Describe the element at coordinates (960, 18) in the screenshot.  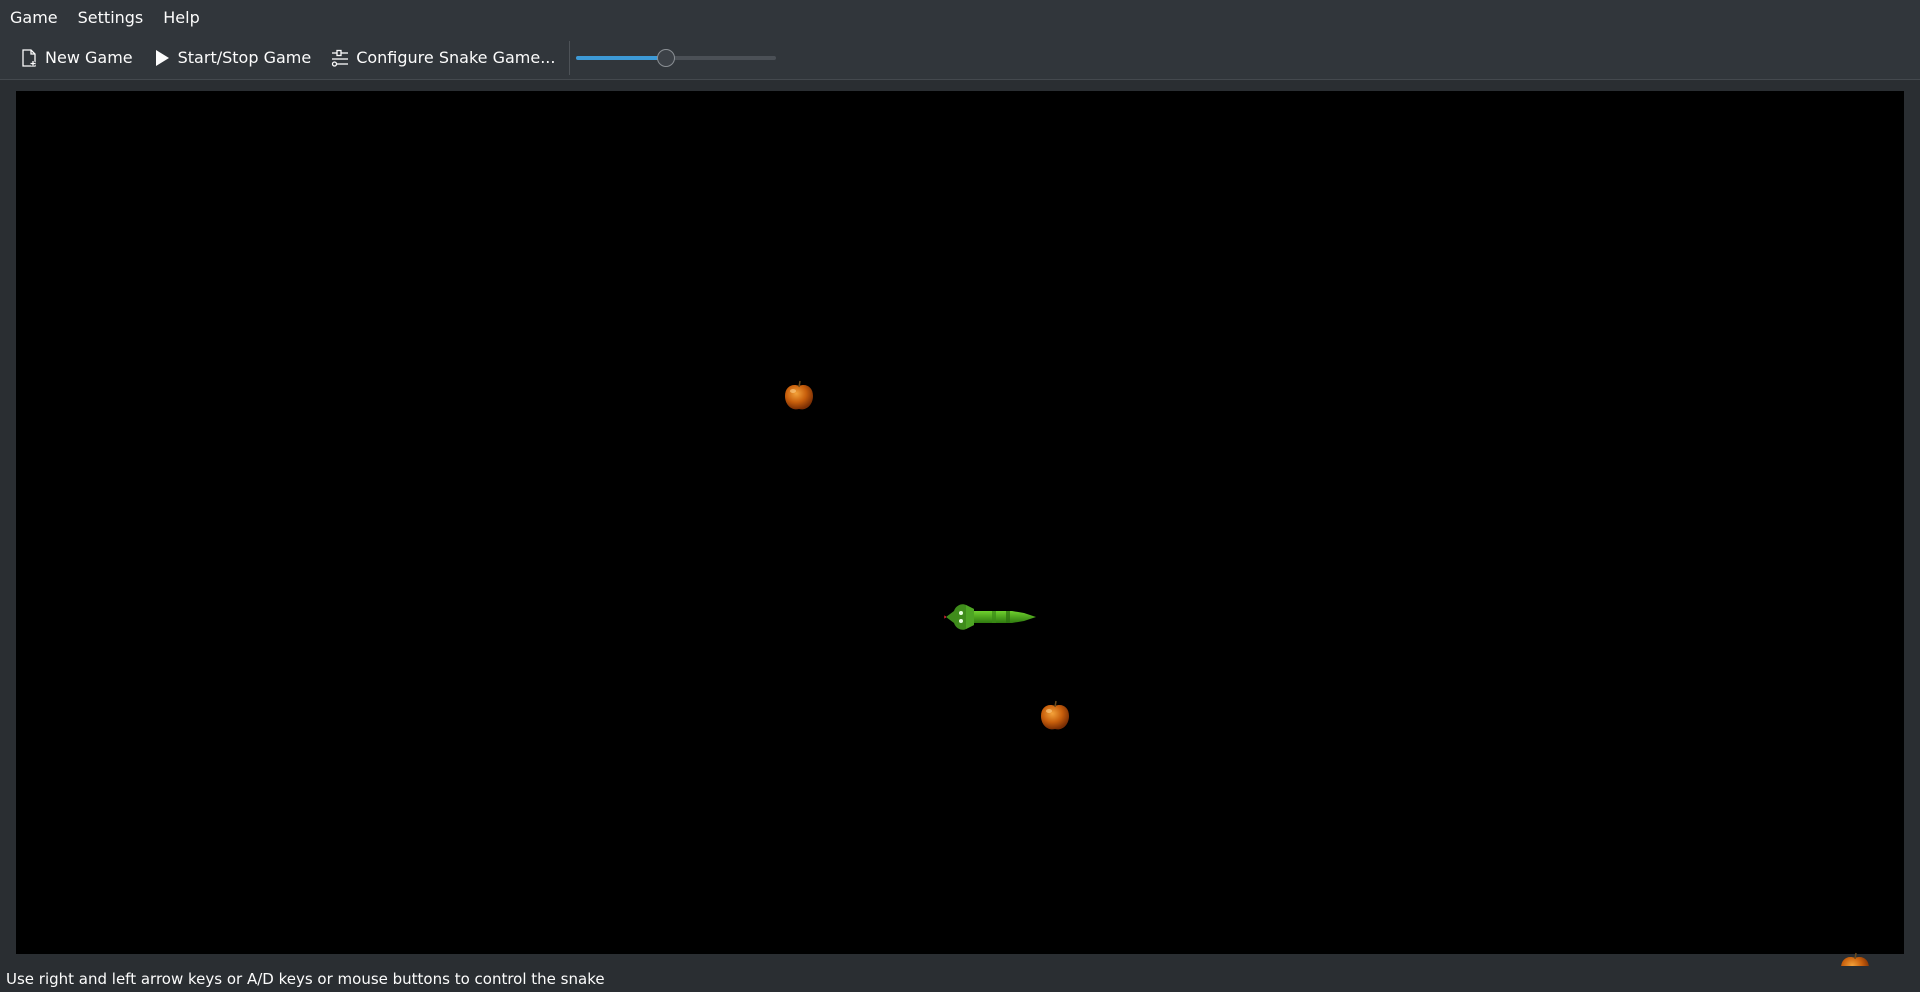
I see `menu-bar: Game Settings Help` at that location.